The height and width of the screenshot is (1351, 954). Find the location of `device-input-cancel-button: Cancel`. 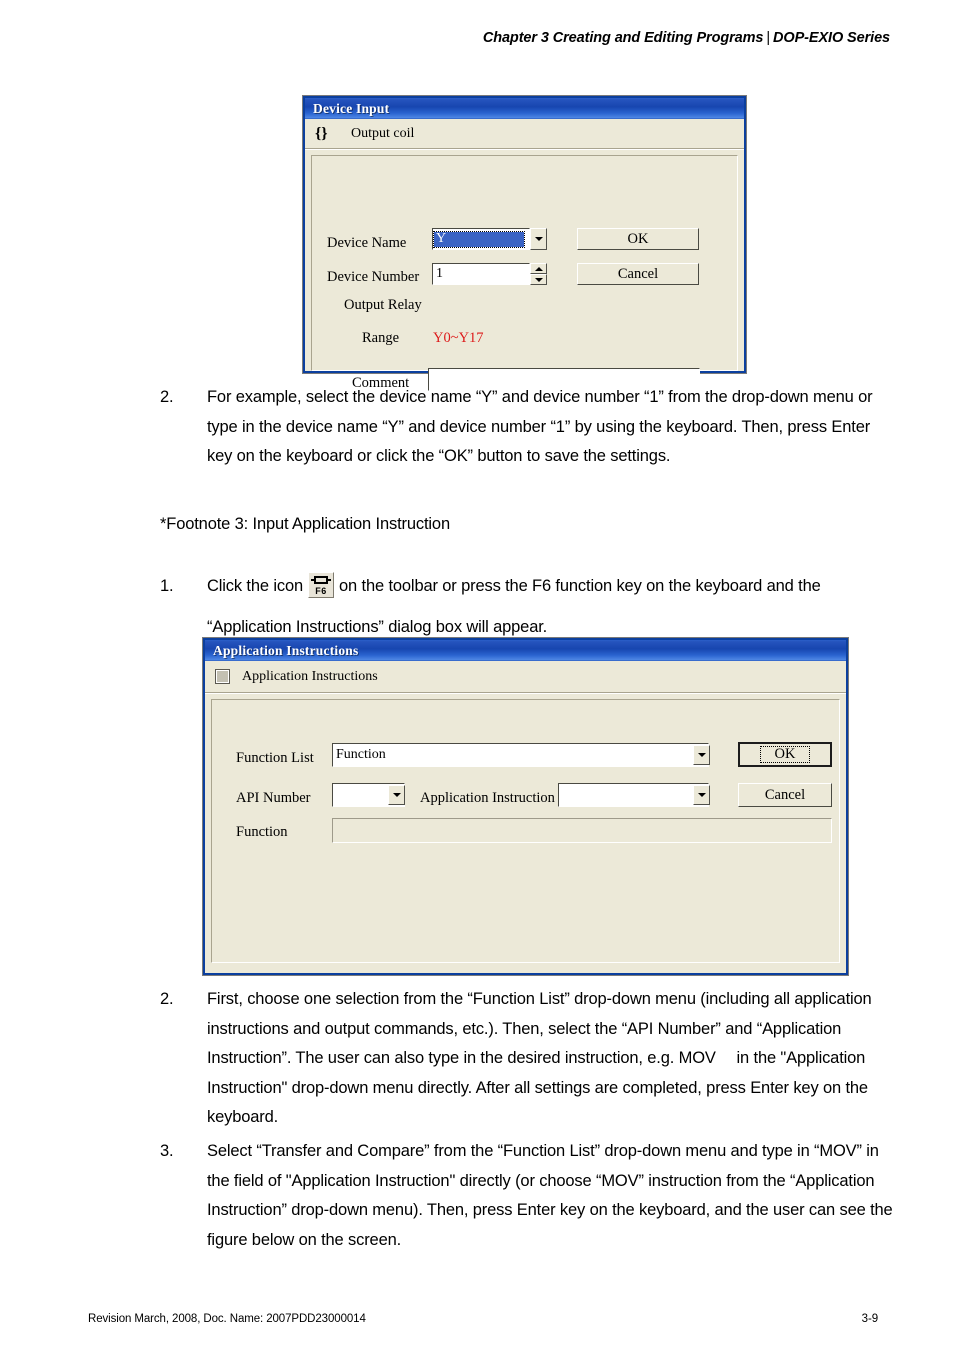

device-input-cancel-button: Cancel is located at coordinates (638, 274).